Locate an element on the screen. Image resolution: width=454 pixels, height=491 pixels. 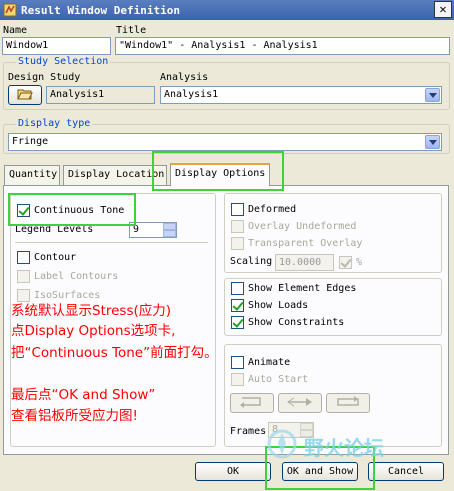
auto-start-option: Auto Start is located at coordinates (269, 379).